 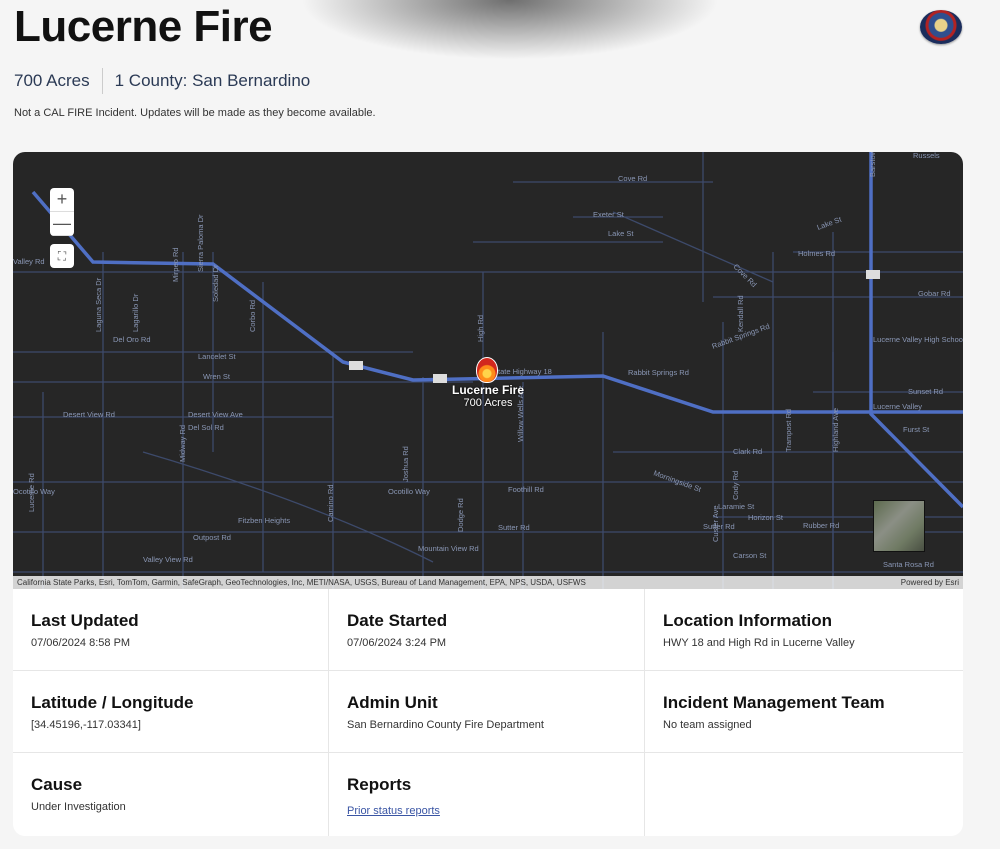 What do you see at coordinates (929, 582) in the screenshot?
I see `powered-by-text: Powered by Esri` at bounding box center [929, 582].